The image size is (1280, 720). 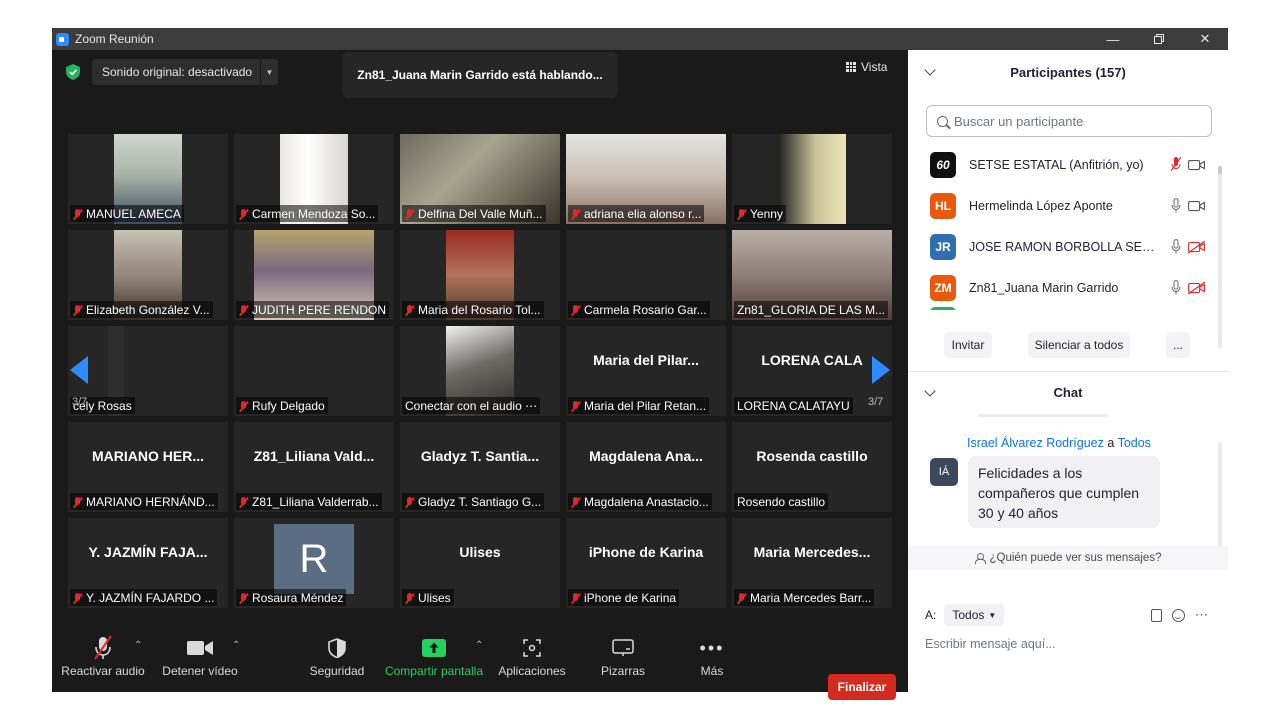 What do you see at coordinates (1111, 443) in the screenshot?
I see `chat-to-word: a` at bounding box center [1111, 443].